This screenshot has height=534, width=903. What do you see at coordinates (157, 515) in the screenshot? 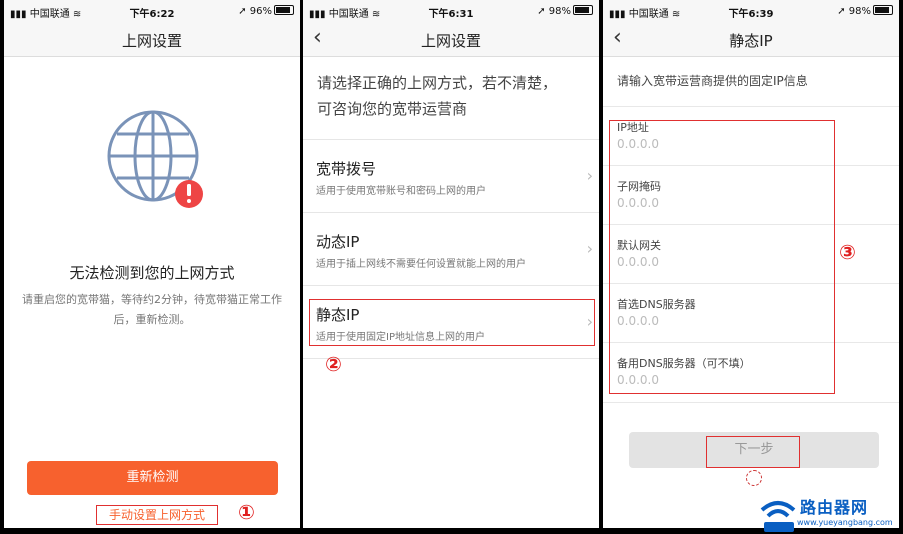
I see `manual-setup-link: 手动设置上网方式` at bounding box center [157, 515].